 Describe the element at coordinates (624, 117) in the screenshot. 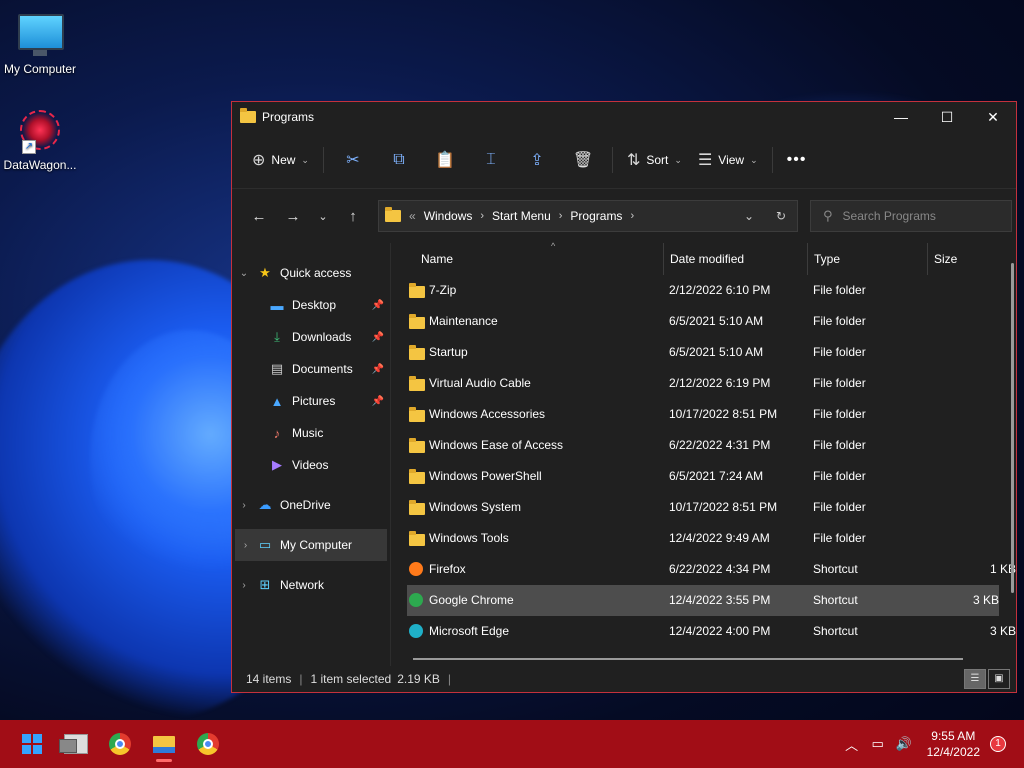

I see `title-bar: Programs — ☐ ✕` at that location.